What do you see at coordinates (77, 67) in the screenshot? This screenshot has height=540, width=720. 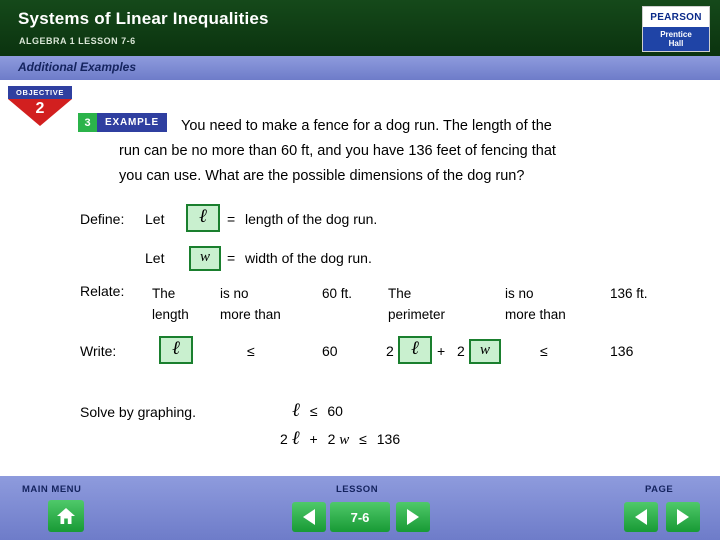 I see `section-label: Additional Examples` at bounding box center [77, 67].